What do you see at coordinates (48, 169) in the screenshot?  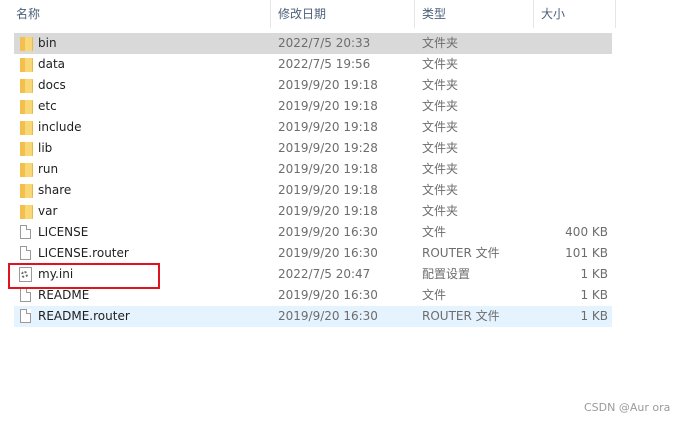 I see `file-name: run` at bounding box center [48, 169].